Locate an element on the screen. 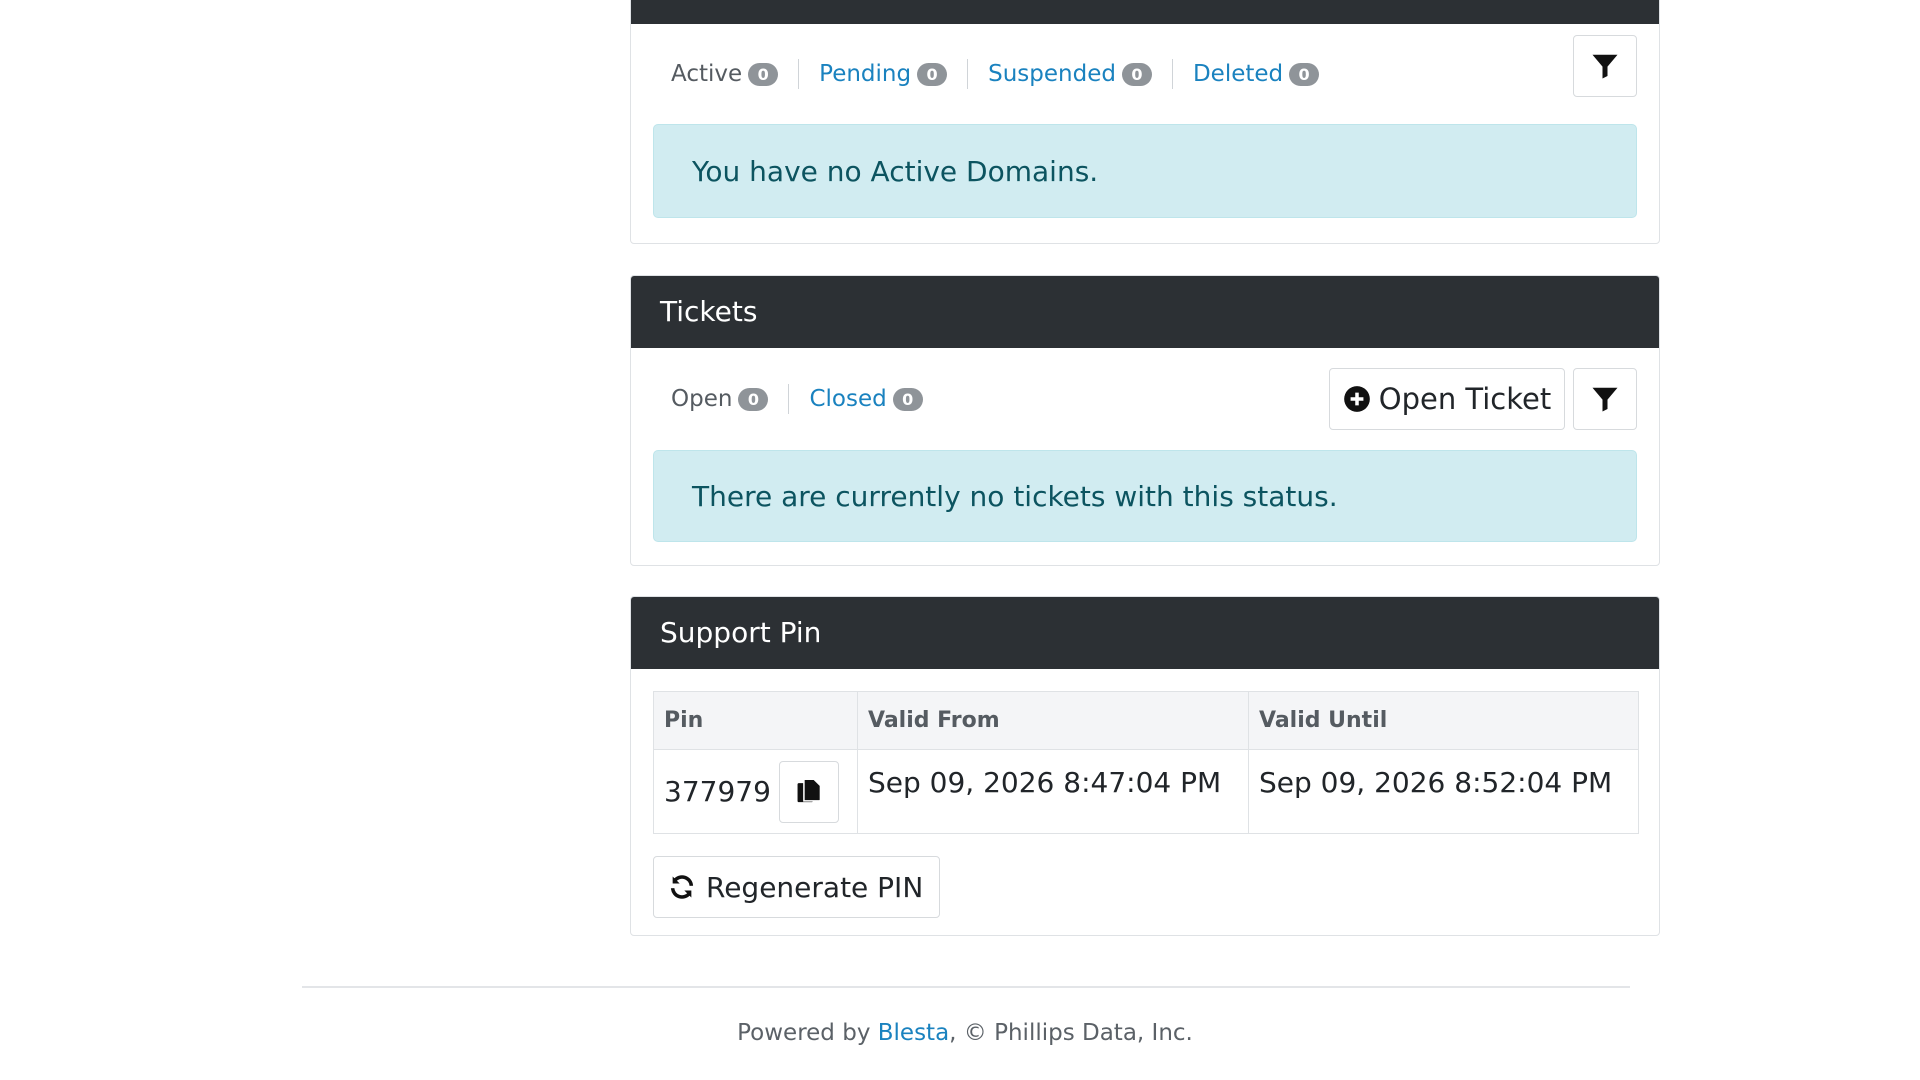  footer-divider is located at coordinates (966, 987).